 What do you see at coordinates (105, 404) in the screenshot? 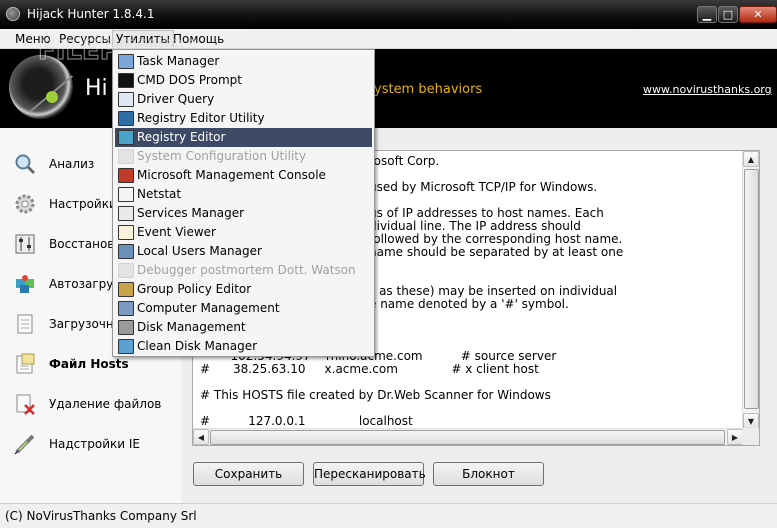
I see `sidebar-item-label: Удаление файлов` at bounding box center [105, 404].